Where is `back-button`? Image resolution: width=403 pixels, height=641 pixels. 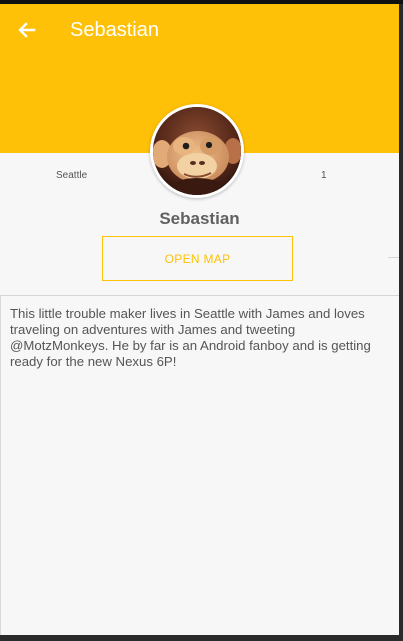
back-button is located at coordinates (27, 30).